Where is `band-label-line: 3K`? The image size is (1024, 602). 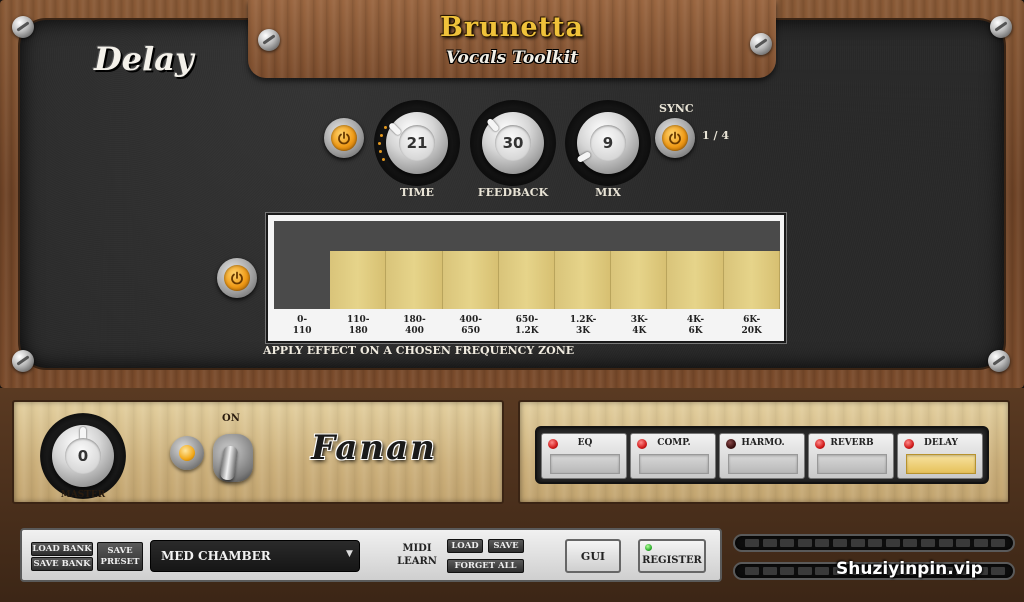 band-label-line: 3K is located at coordinates (583, 331).